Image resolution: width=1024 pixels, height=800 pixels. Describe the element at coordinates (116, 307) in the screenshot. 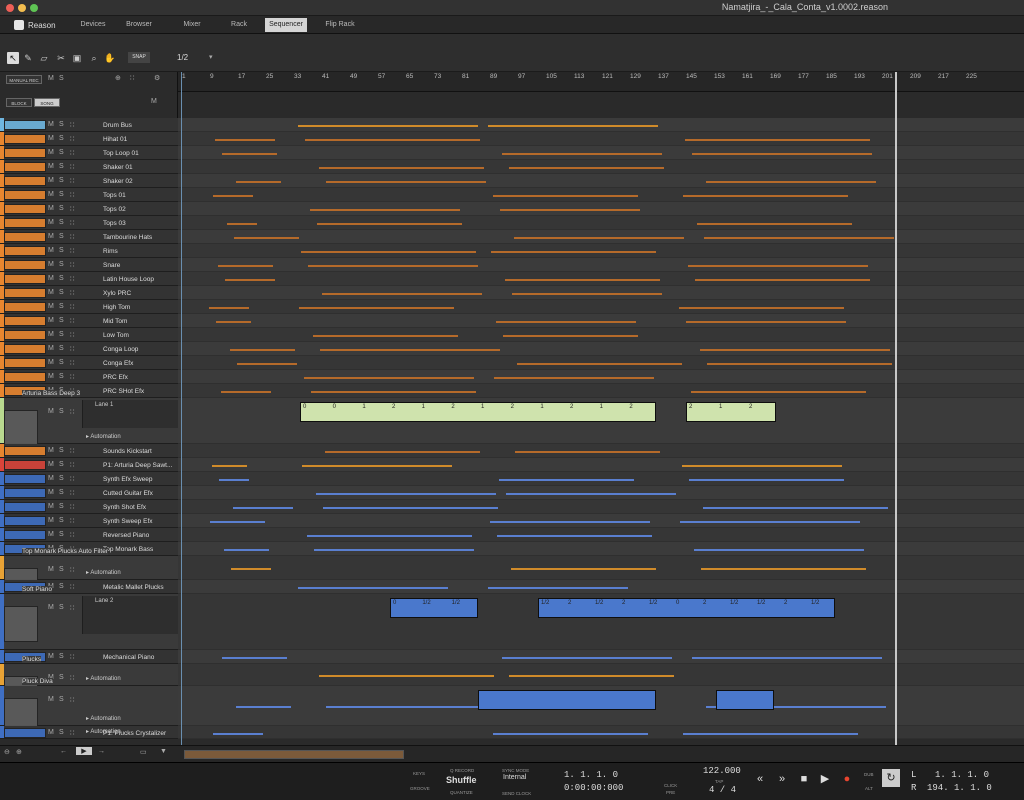

I see `track-name: High Tom` at that location.